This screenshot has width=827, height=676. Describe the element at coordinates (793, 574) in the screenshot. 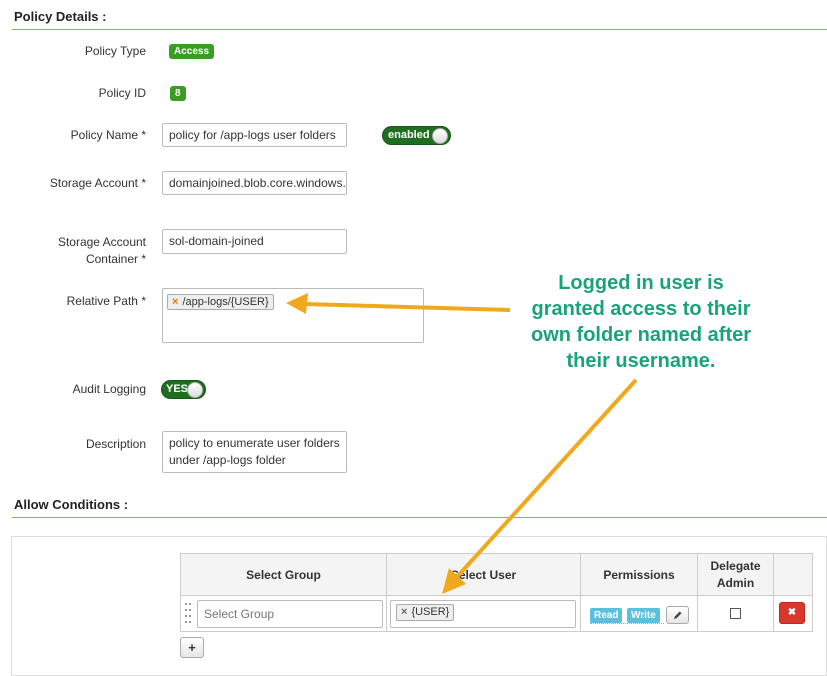

I see `actions-header` at that location.